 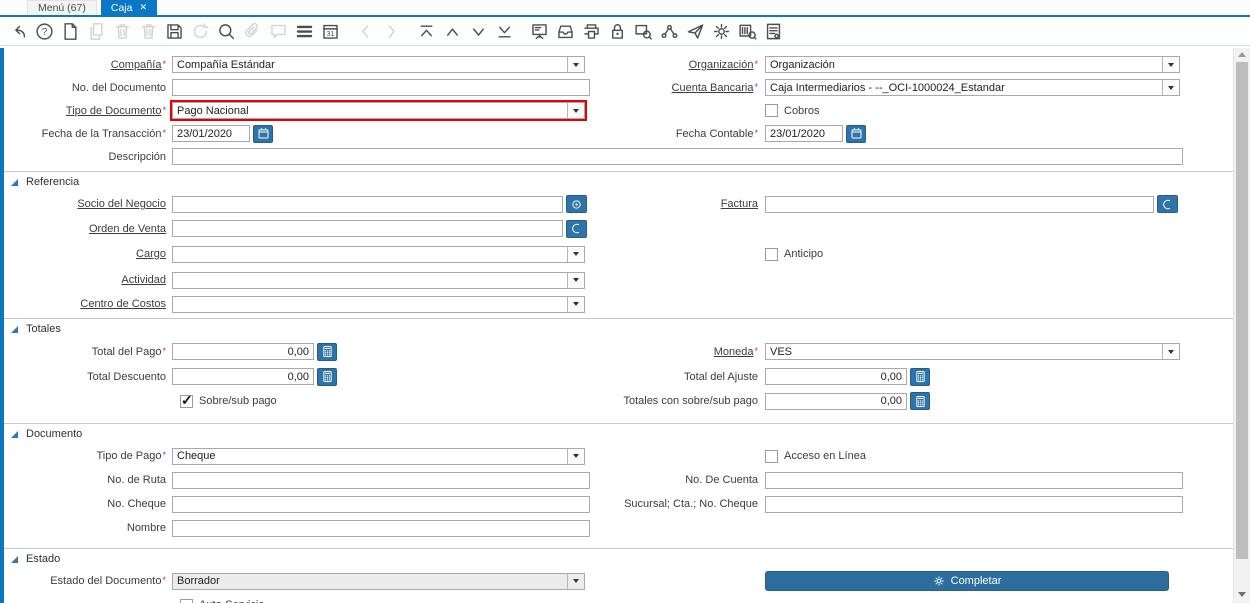 I want to click on descripcion-input, so click(x=677, y=156).